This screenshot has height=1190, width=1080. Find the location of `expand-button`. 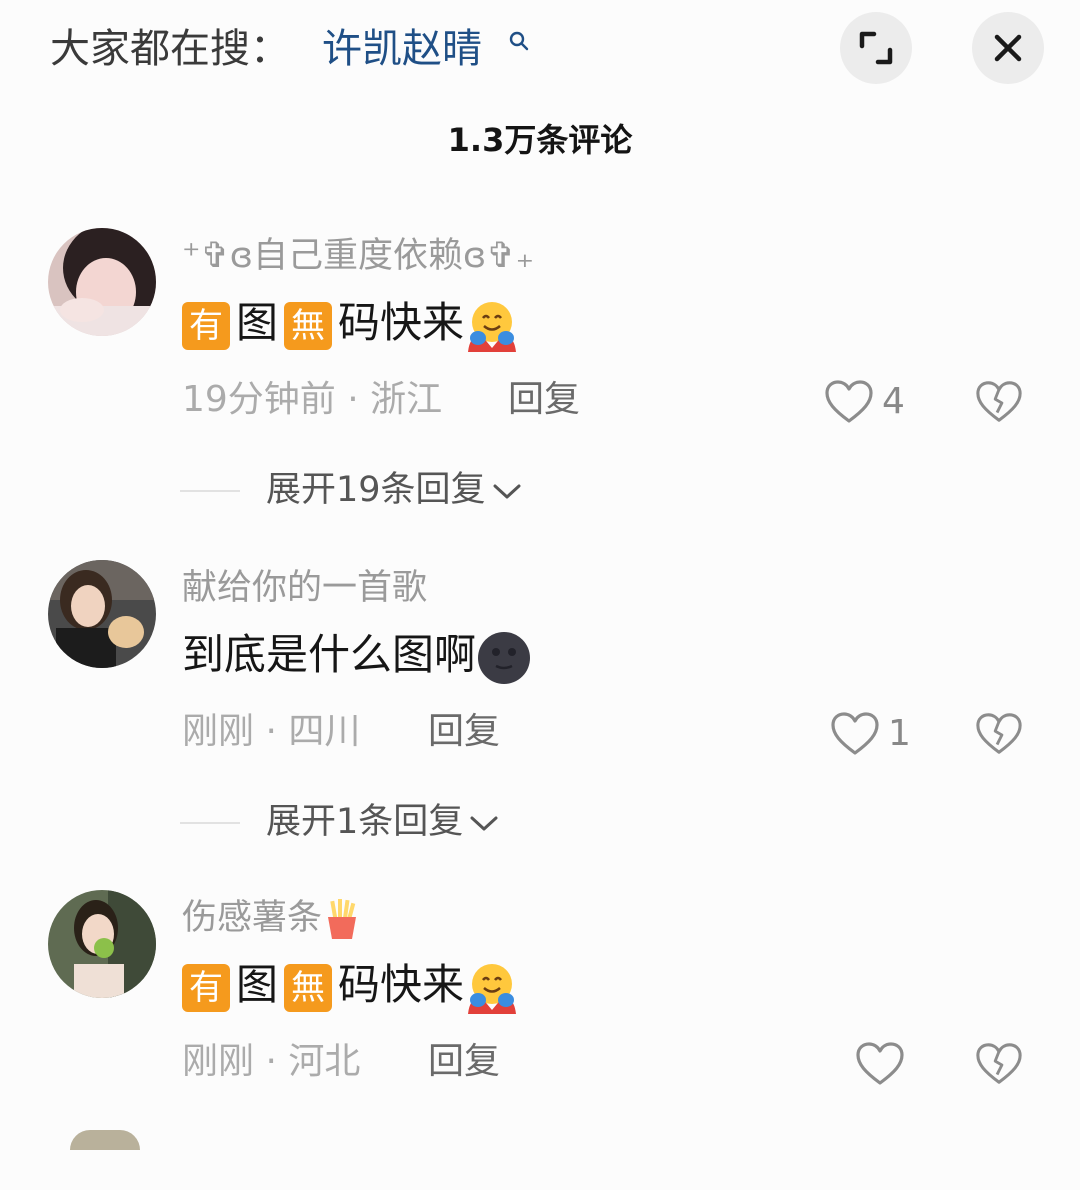

expand-button is located at coordinates (876, 48).